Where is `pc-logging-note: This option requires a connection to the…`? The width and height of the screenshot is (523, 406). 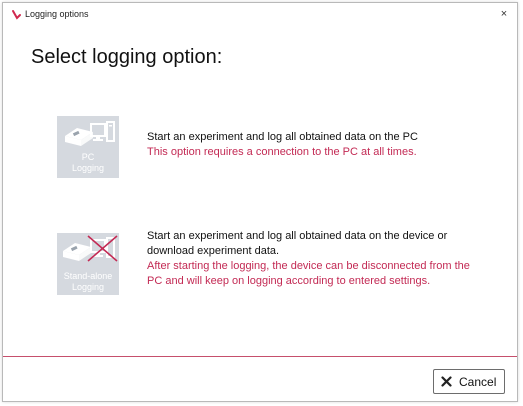 pc-logging-note: This option requires a connection to the… is located at coordinates (282, 152).